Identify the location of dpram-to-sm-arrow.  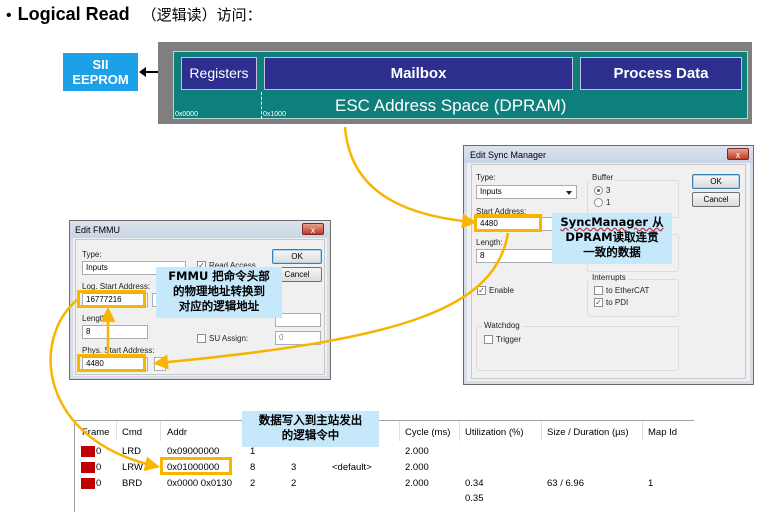
(410, 177).